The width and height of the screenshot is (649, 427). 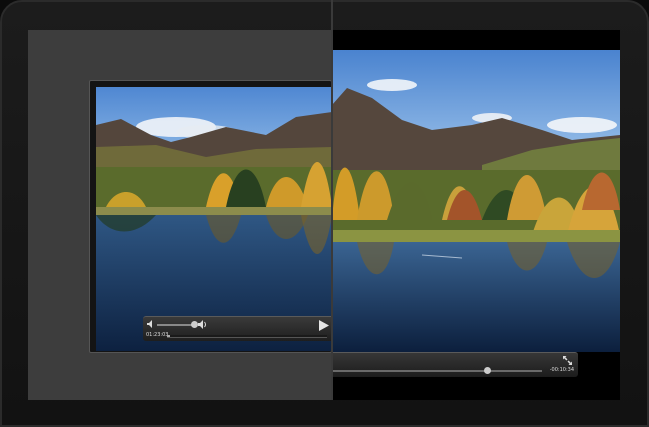 I want to click on volume-high-icon, so click(x=203, y=324).